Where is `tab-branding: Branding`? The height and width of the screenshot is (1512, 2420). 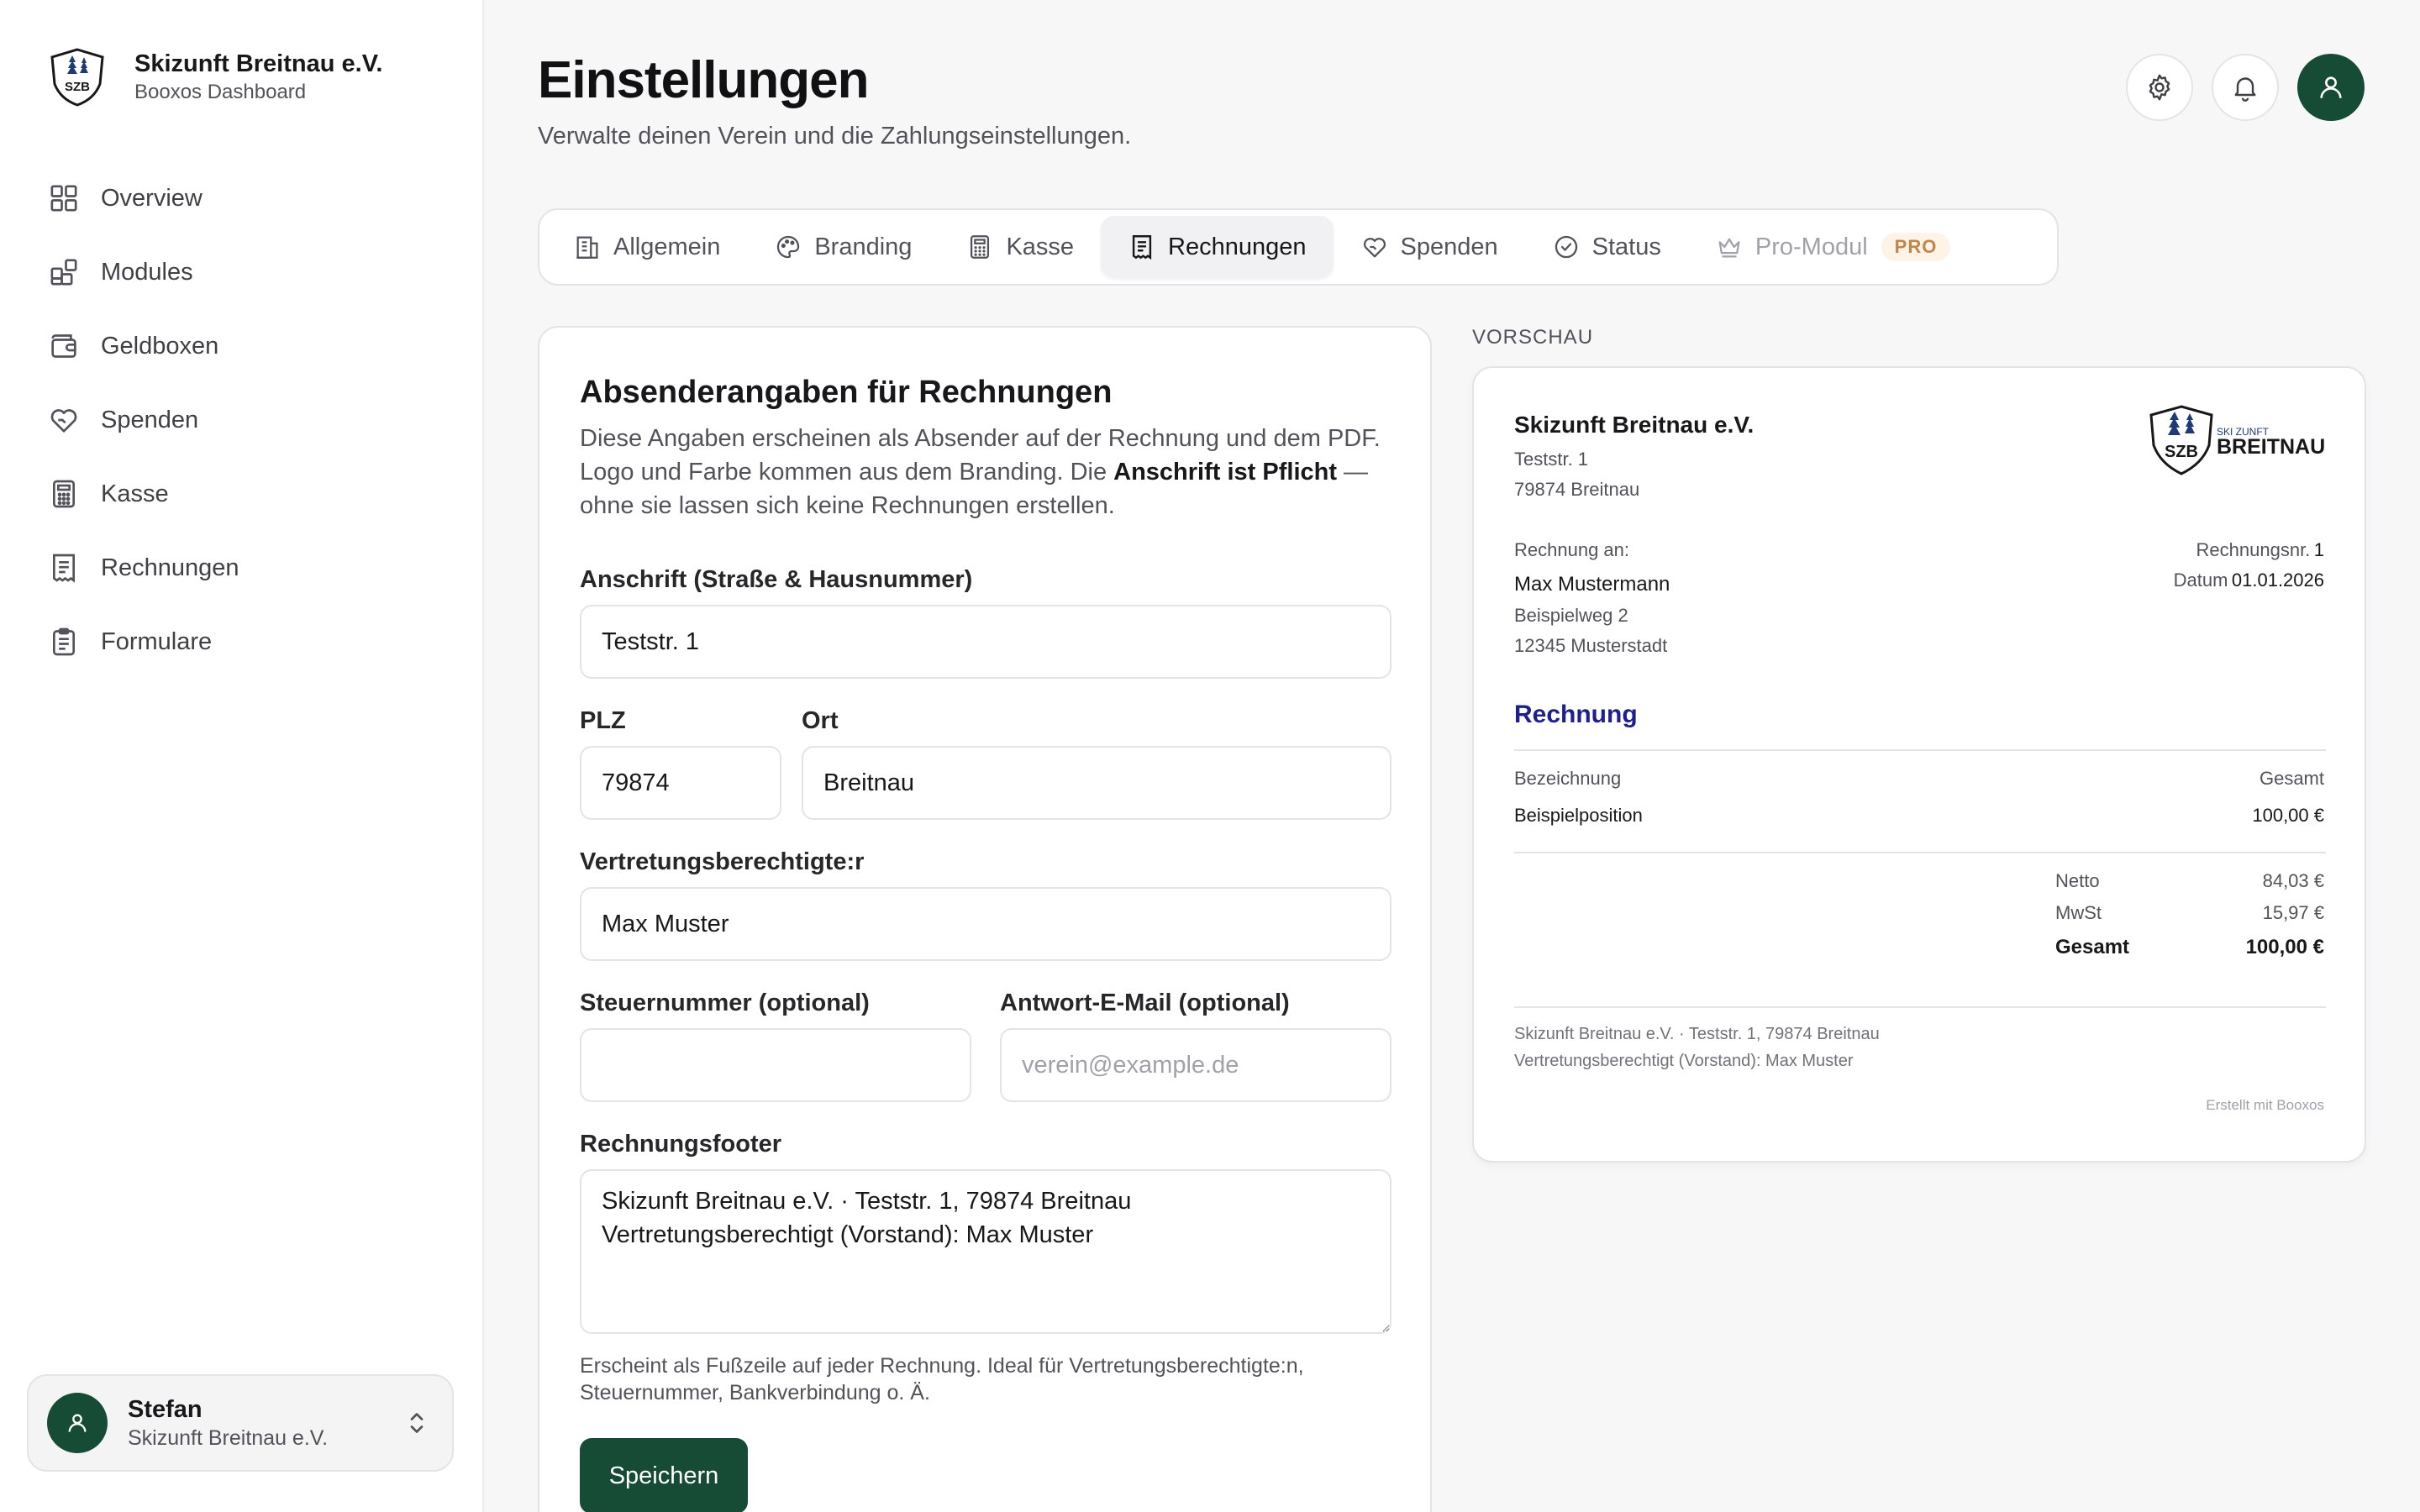
tab-branding: Branding is located at coordinates (843, 247).